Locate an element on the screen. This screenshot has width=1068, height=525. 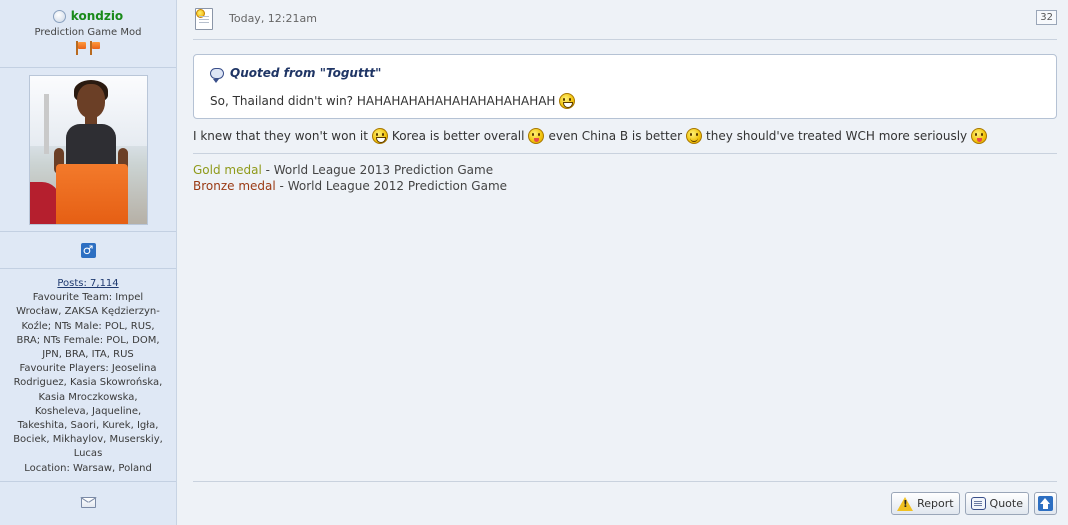
avatar-section is located at coordinates (88, 150).